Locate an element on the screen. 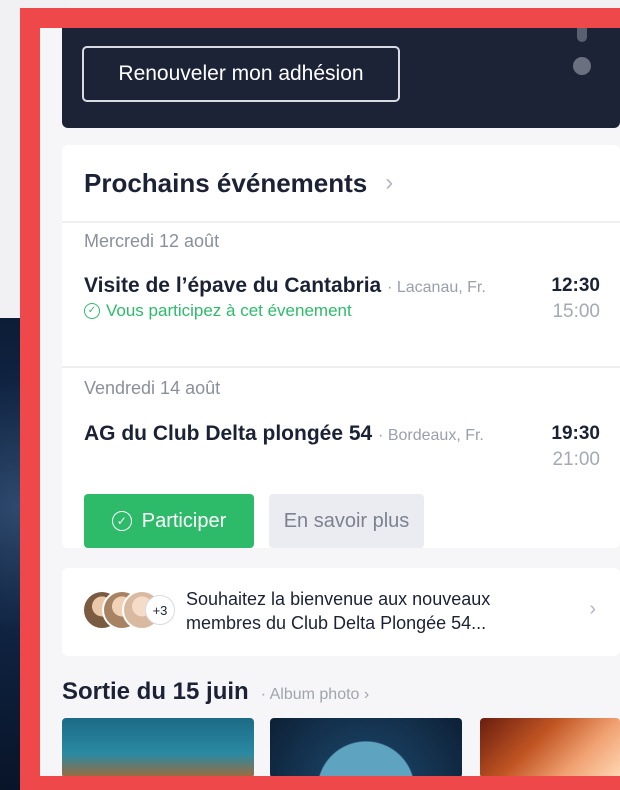 This screenshot has height=790, width=620. event-end-time: 15:00 is located at coordinates (576, 311).